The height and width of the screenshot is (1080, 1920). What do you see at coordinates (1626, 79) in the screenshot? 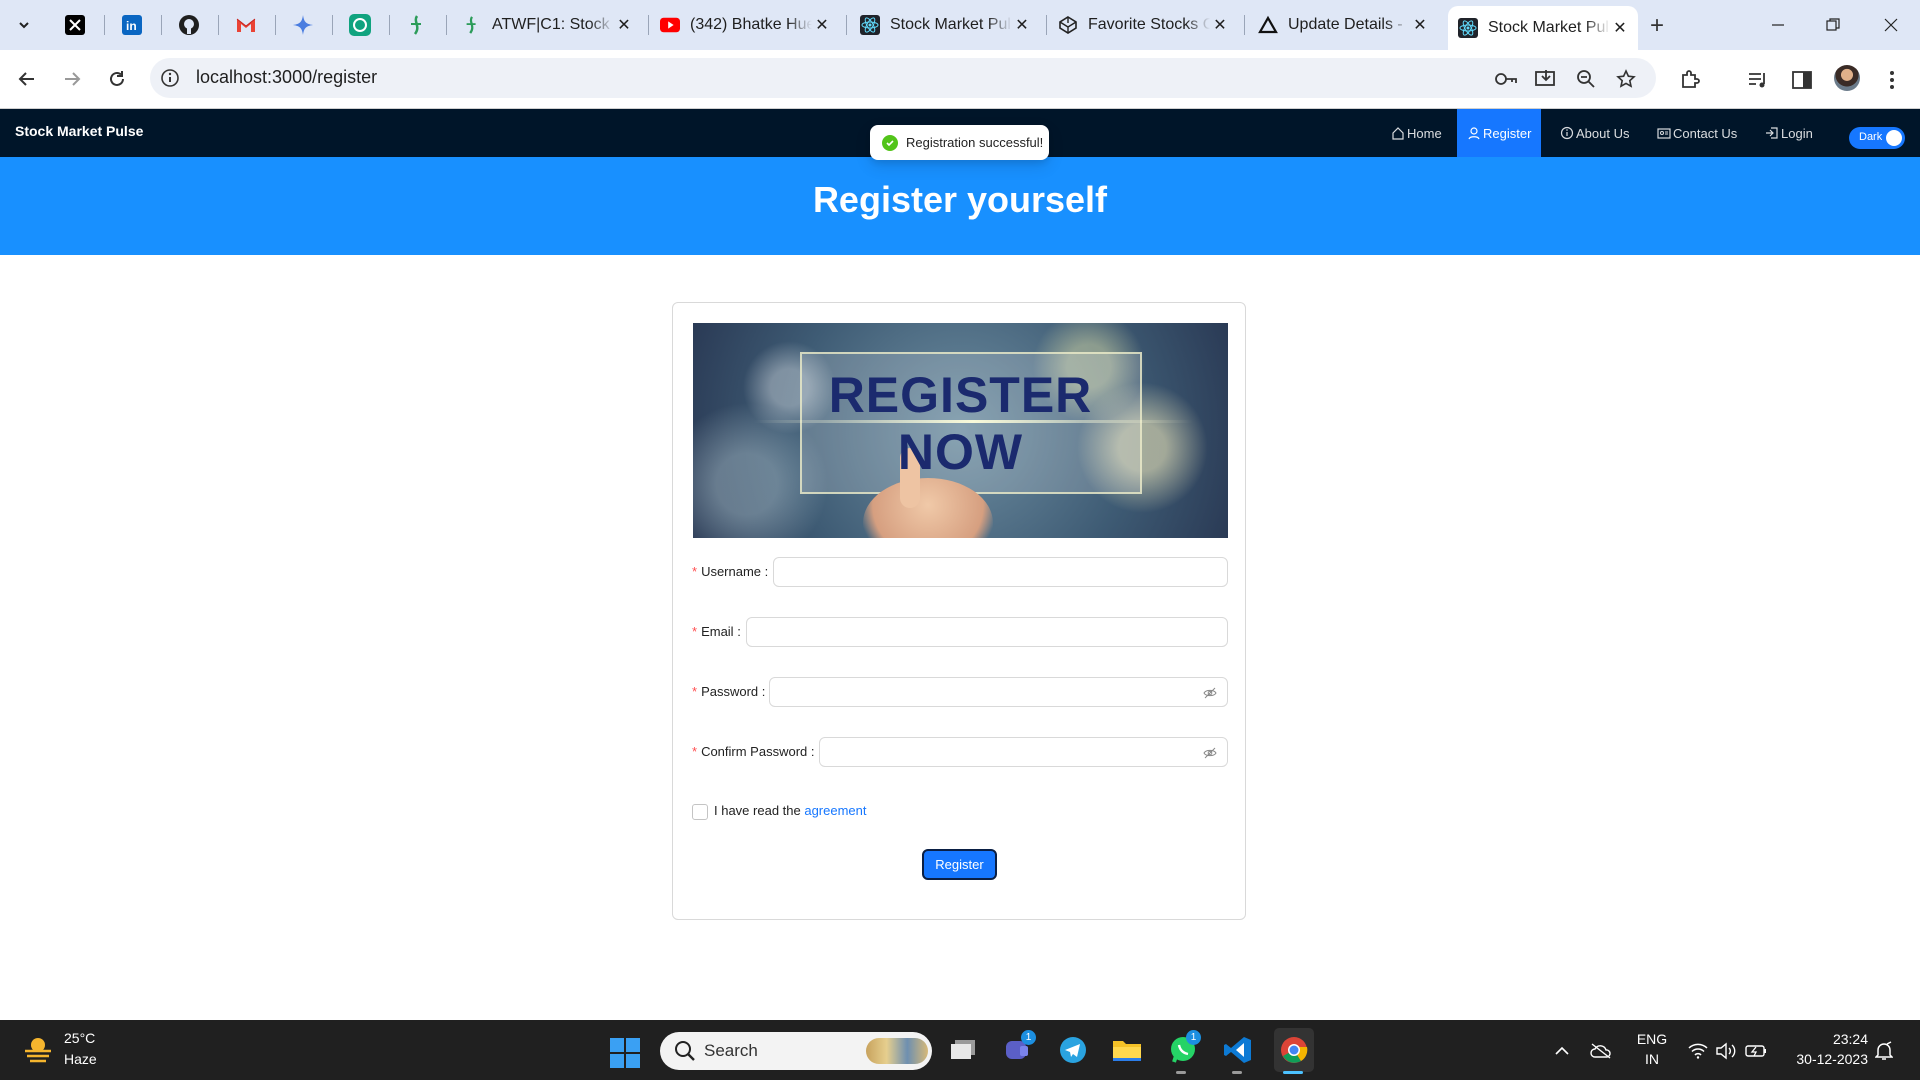
I see `bookmark-star-icon` at bounding box center [1626, 79].